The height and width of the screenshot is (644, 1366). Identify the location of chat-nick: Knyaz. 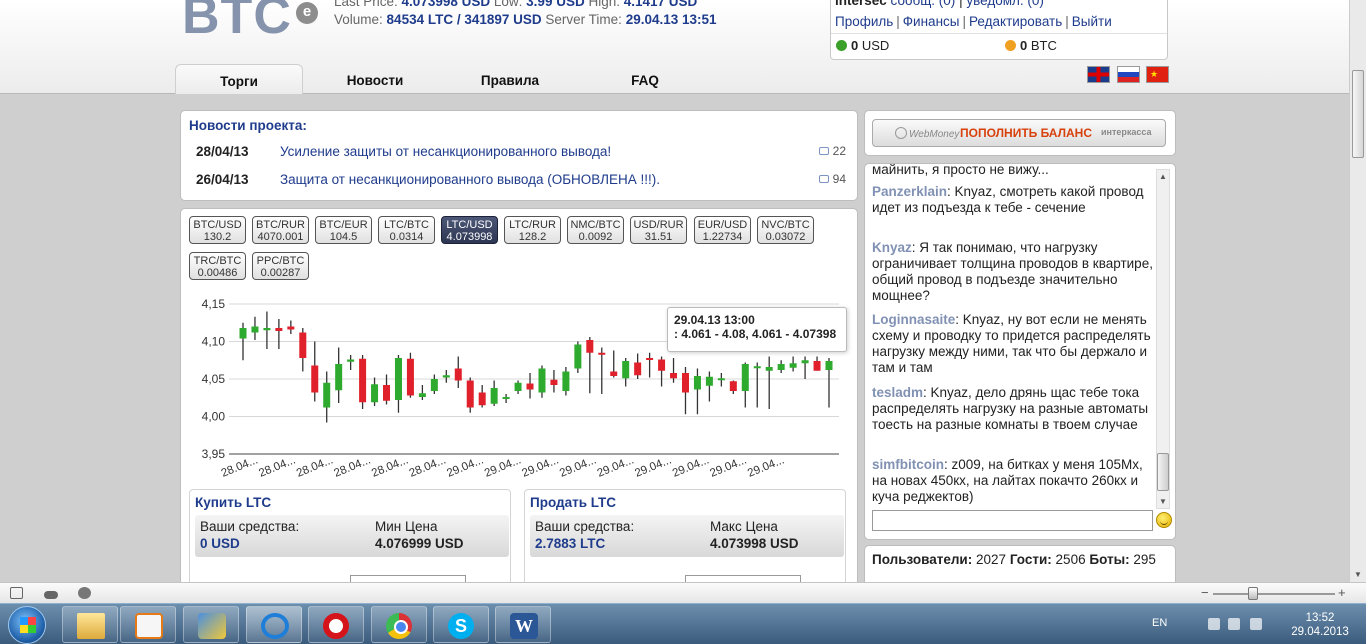
(892, 247).